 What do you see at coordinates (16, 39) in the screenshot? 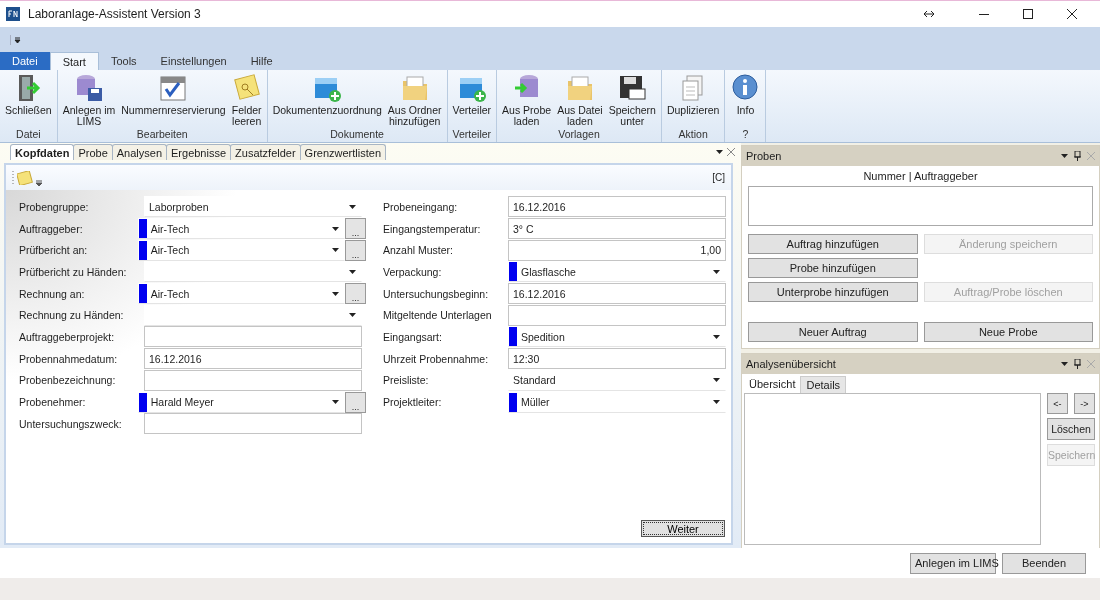
I see `customize-toolbar-icon` at bounding box center [16, 39].